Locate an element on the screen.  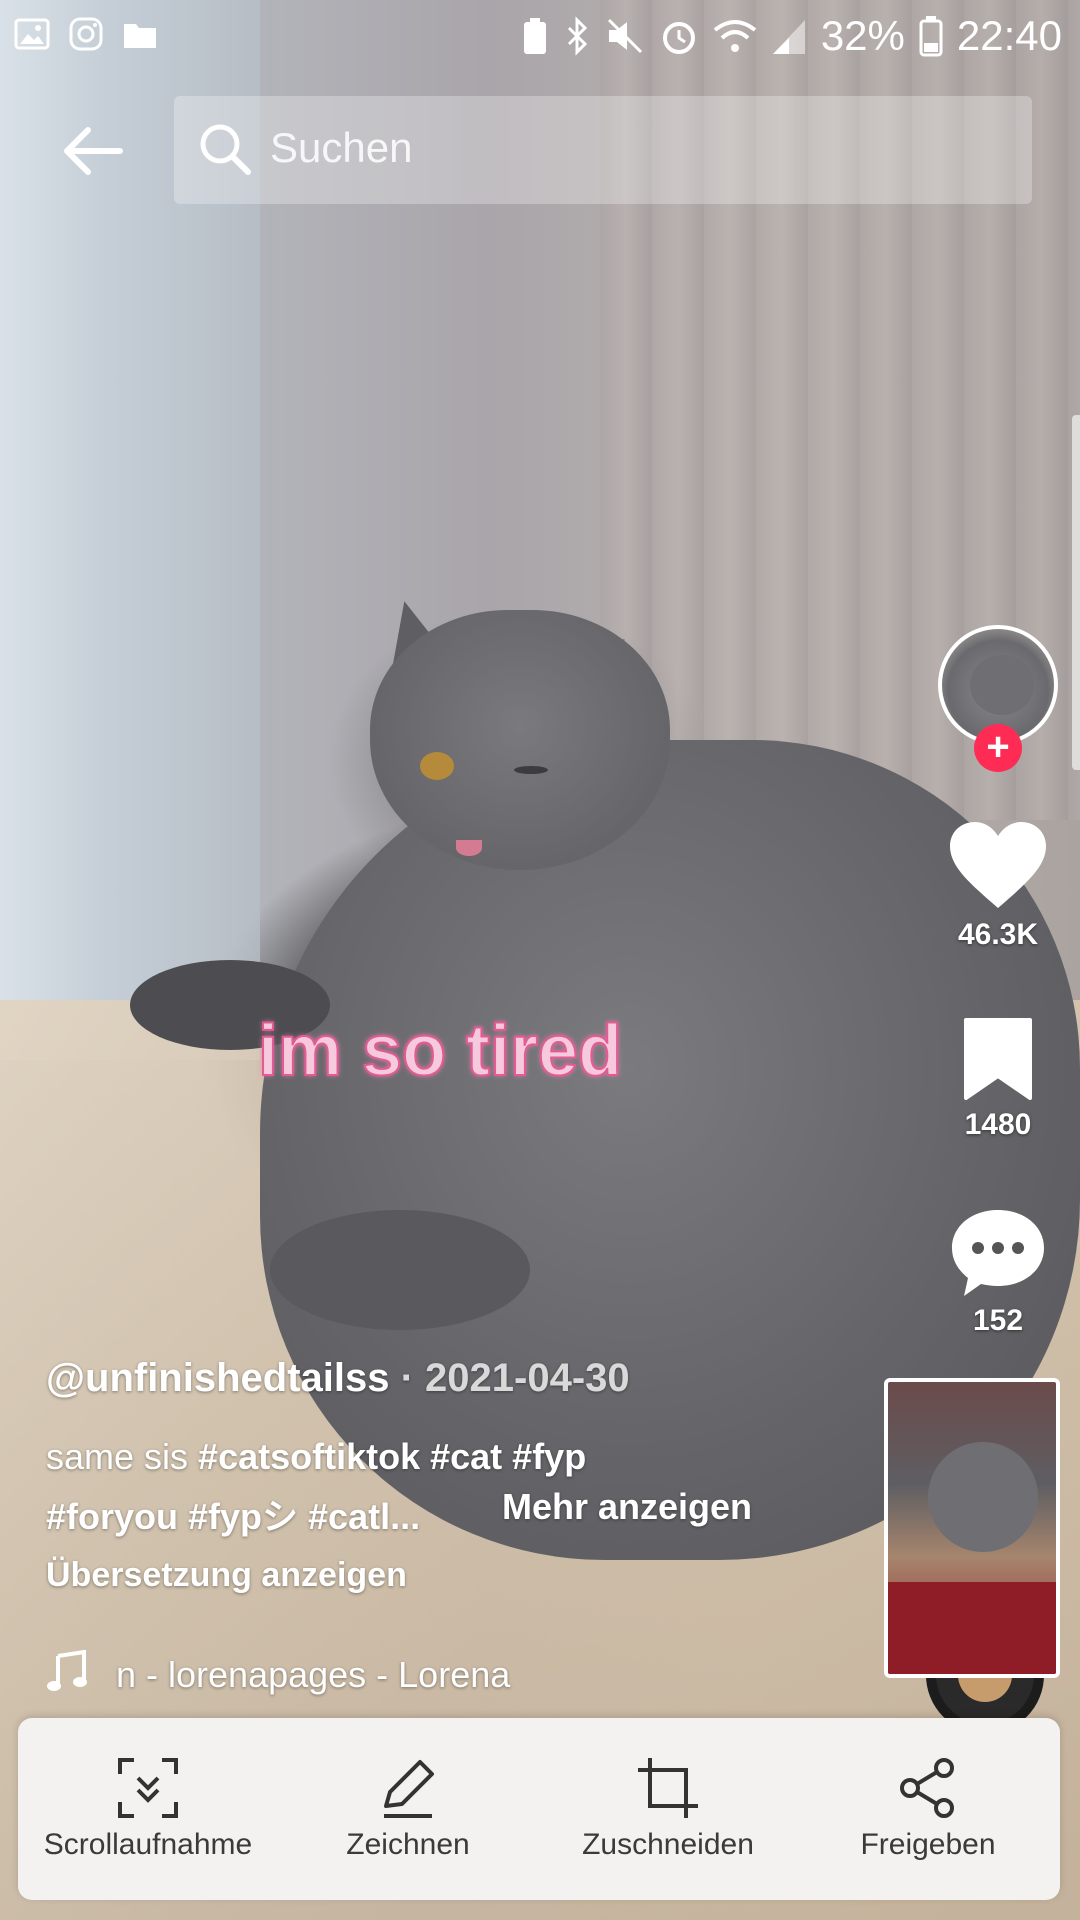
cat-eye is located at coordinates (437, 766).